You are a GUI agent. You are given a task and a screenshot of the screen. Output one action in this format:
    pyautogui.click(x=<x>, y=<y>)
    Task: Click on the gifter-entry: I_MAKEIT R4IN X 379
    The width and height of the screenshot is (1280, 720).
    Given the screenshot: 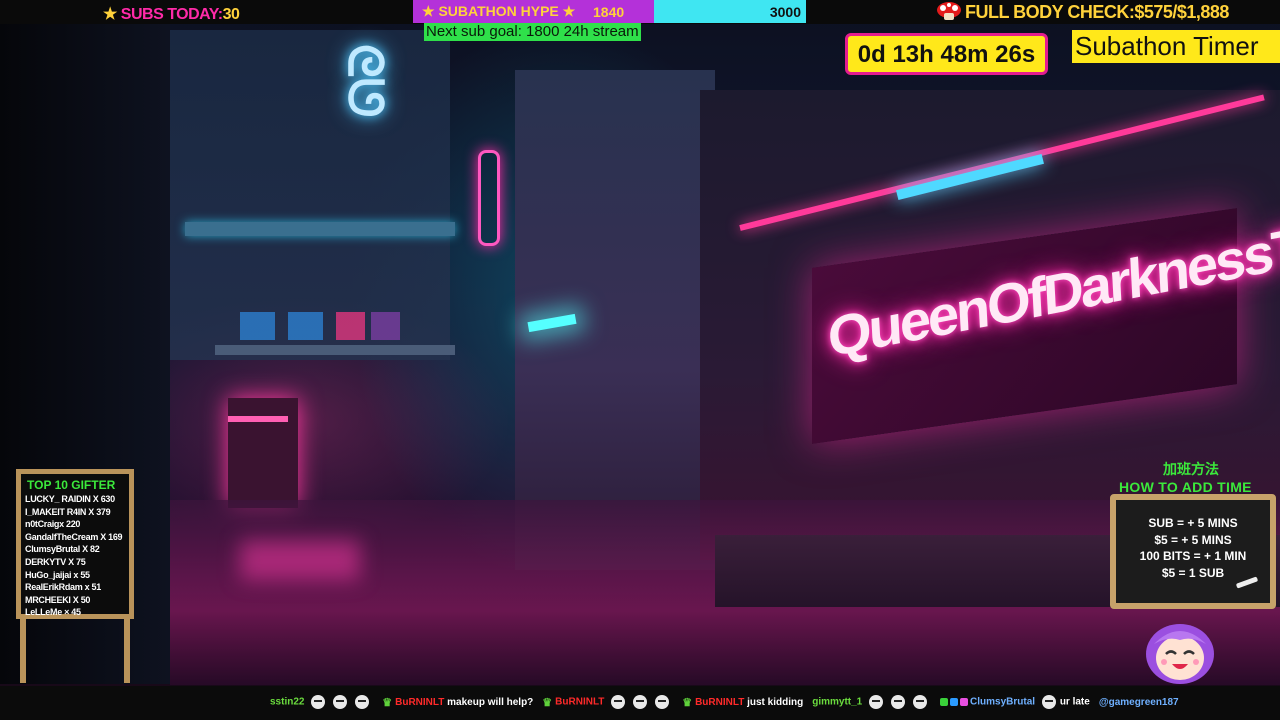 What is the action you would take?
    pyautogui.click(x=68, y=511)
    